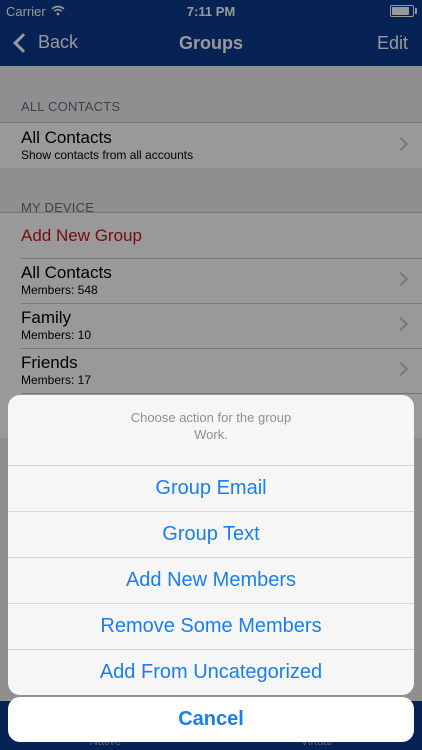 Image resolution: width=422 pixels, height=750 pixels. What do you see at coordinates (211, 626) in the screenshot?
I see `remove-some-members-button: Remove Some Members` at bounding box center [211, 626].